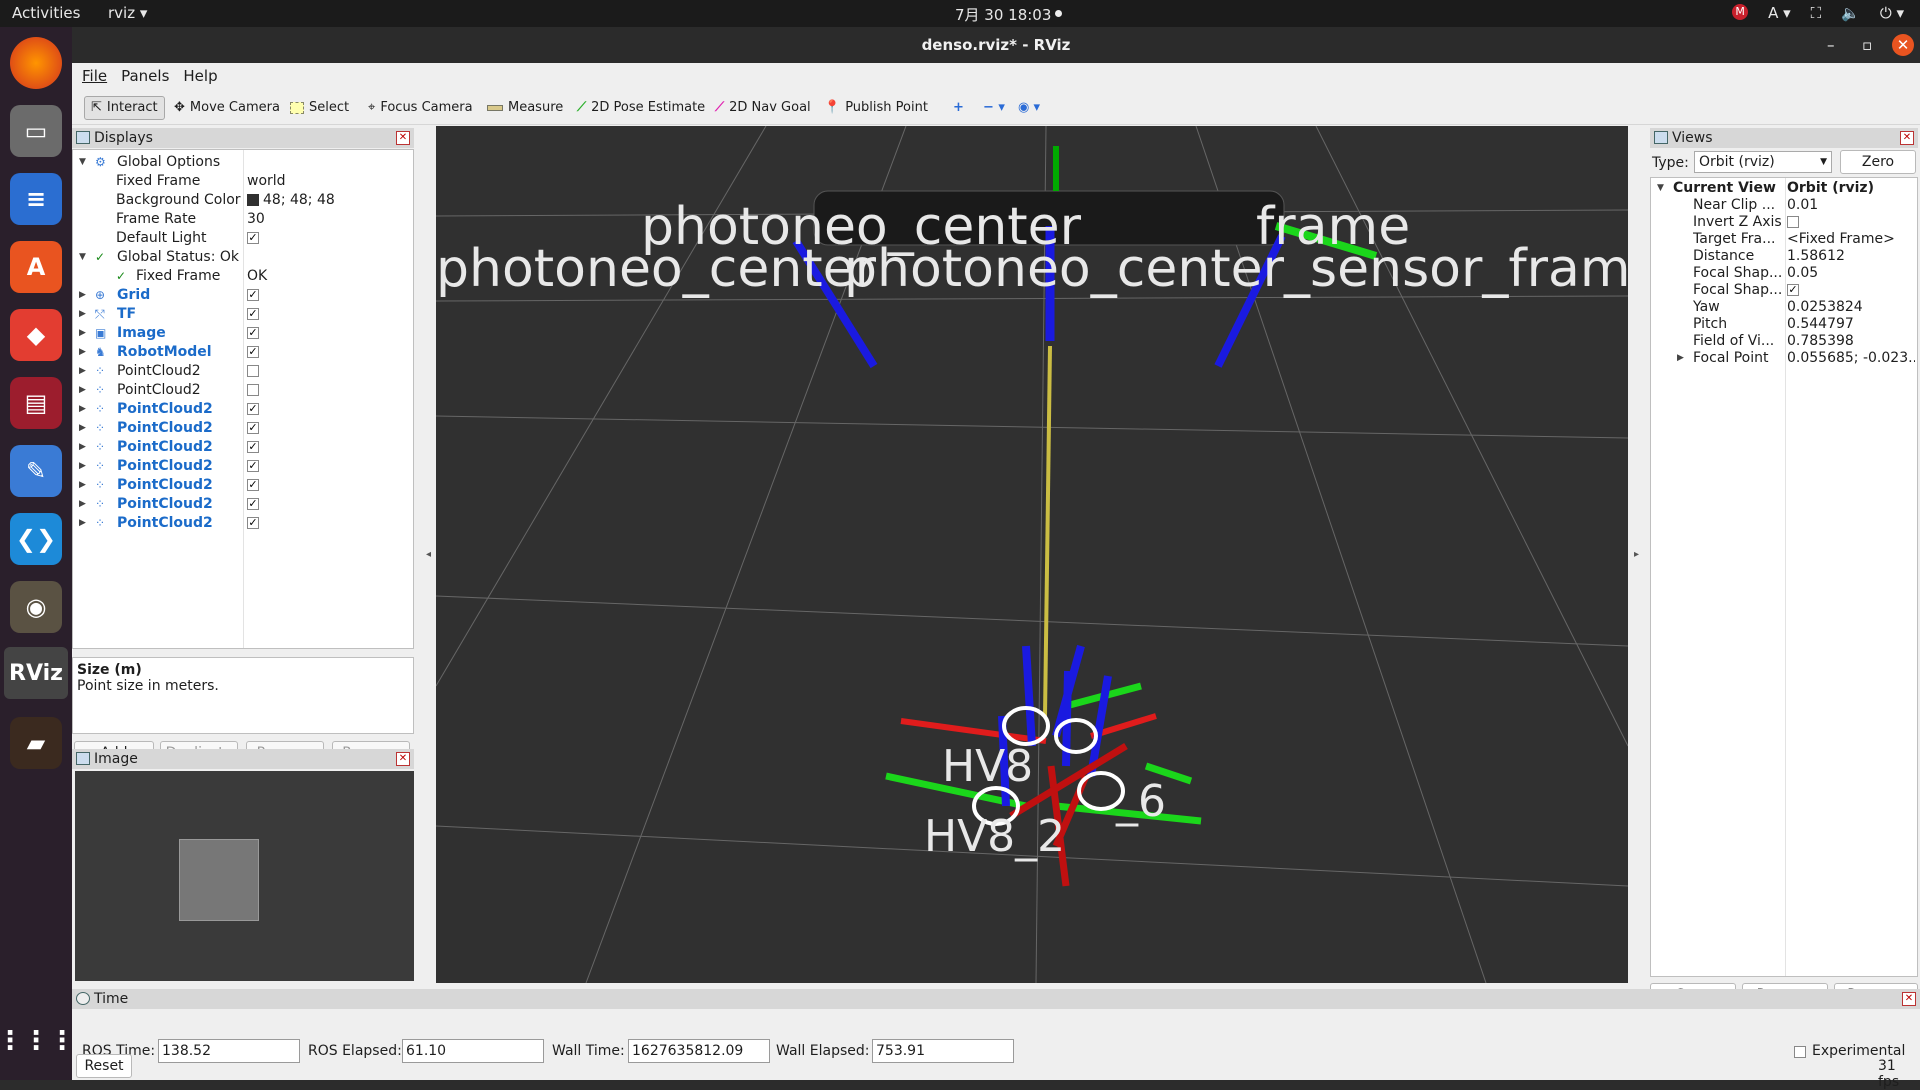  What do you see at coordinates (1784, 256) in the screenshot?
I see `view-property-row: Distance 1.58612` at bounding box center [1784, 256].